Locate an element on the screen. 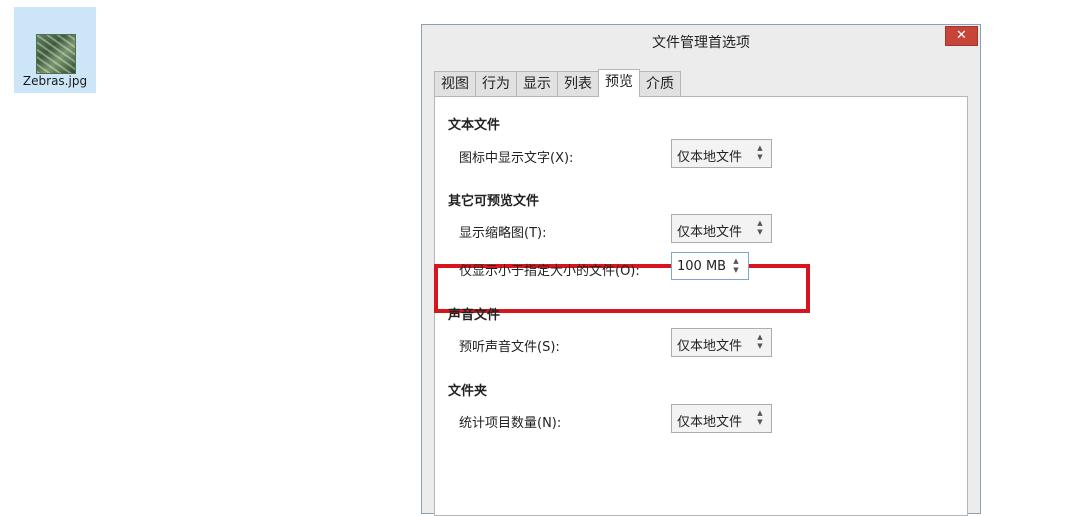 This screenshot has width=1067, height=516. count-items-label: 统计项目数量(N): is located at coordinates (510, 423).